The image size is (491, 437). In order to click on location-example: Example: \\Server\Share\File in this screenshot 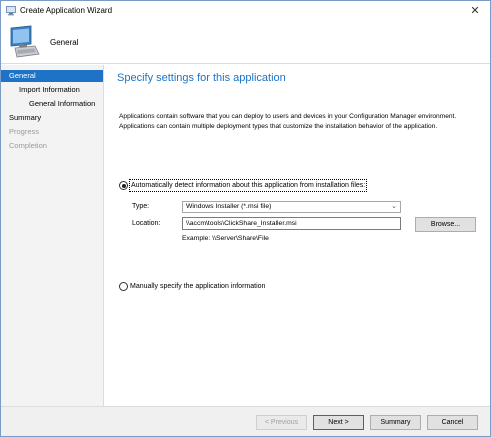, I will do `click(225, 238)`.